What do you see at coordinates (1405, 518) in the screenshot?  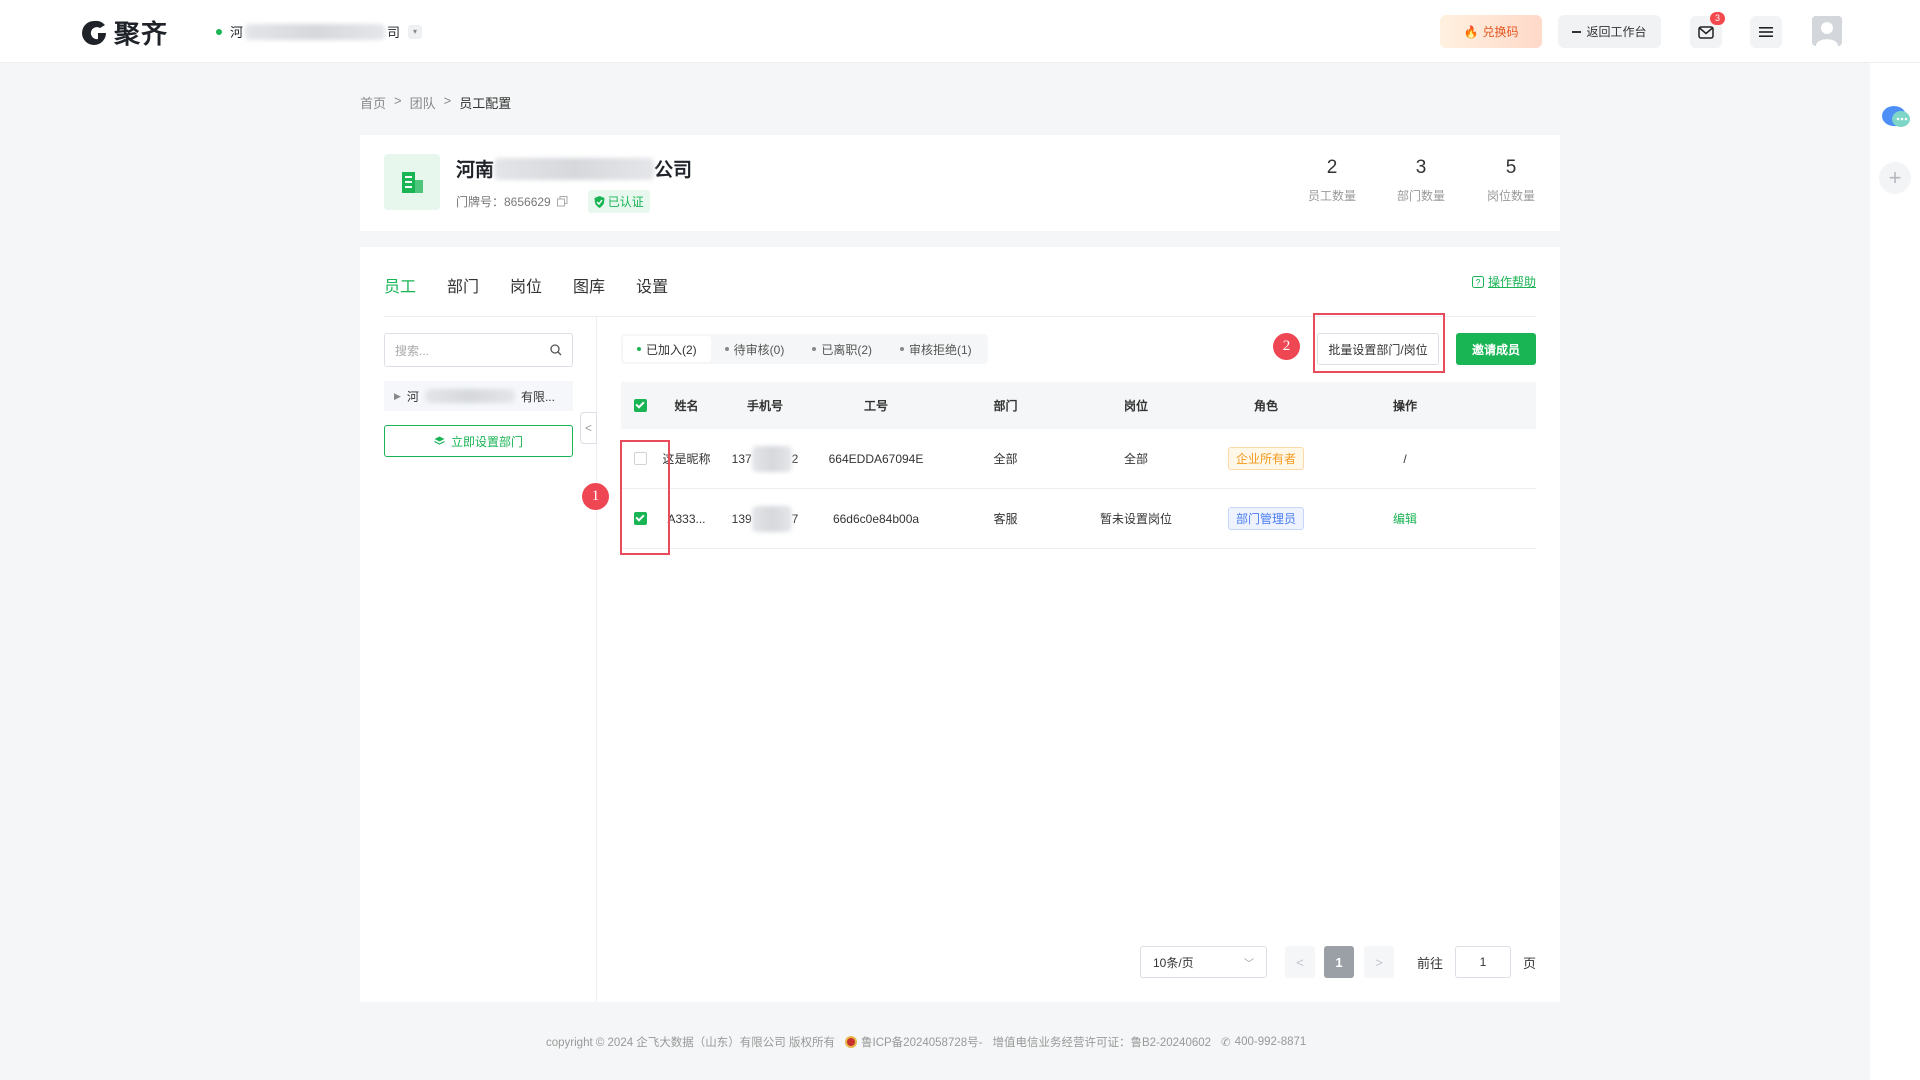 I see `edit-link: 编辑` at bounding box center [1405, 518].